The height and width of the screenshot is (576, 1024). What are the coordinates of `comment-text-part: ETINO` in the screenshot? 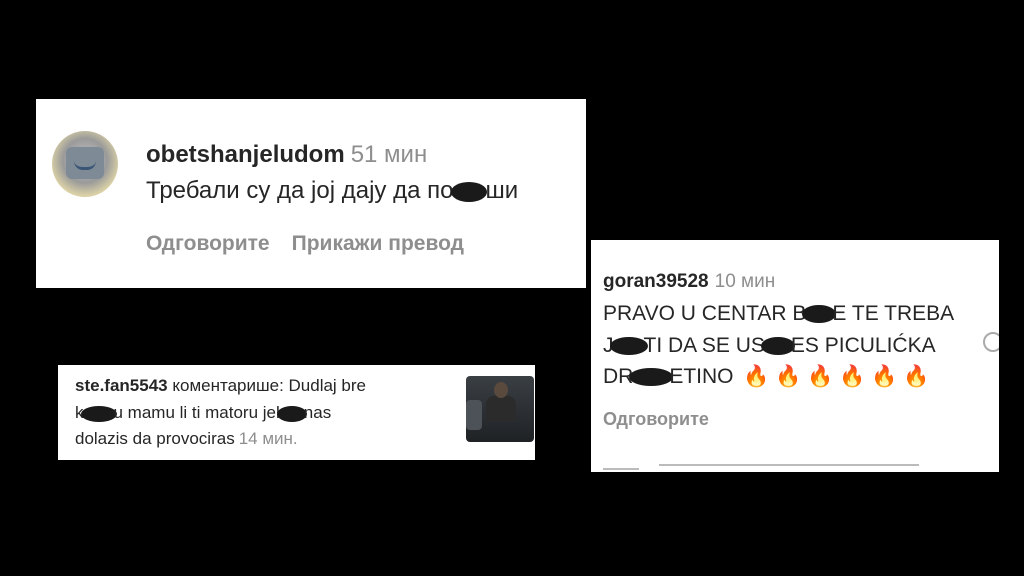 It's located at (701, 376).